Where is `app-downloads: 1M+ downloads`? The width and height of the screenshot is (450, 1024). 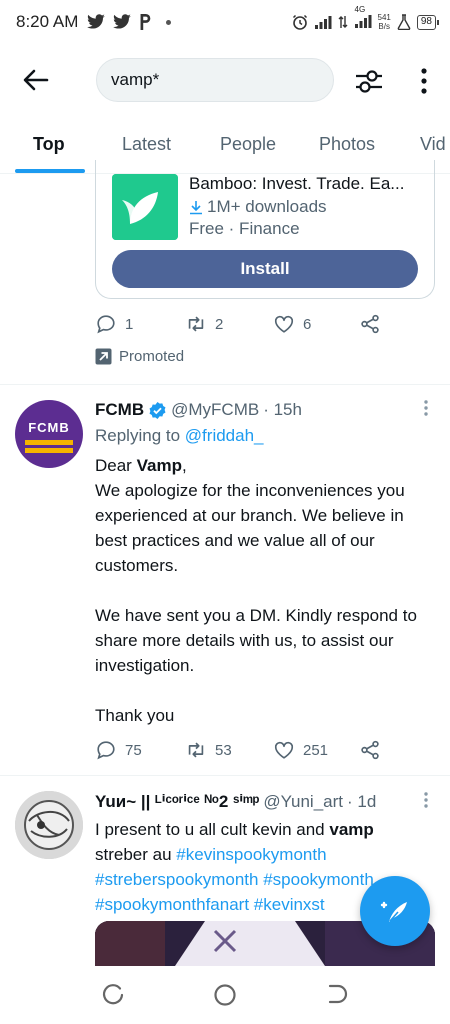 app-downloads: 1M+ downloads is located at coordinates (258, 207).